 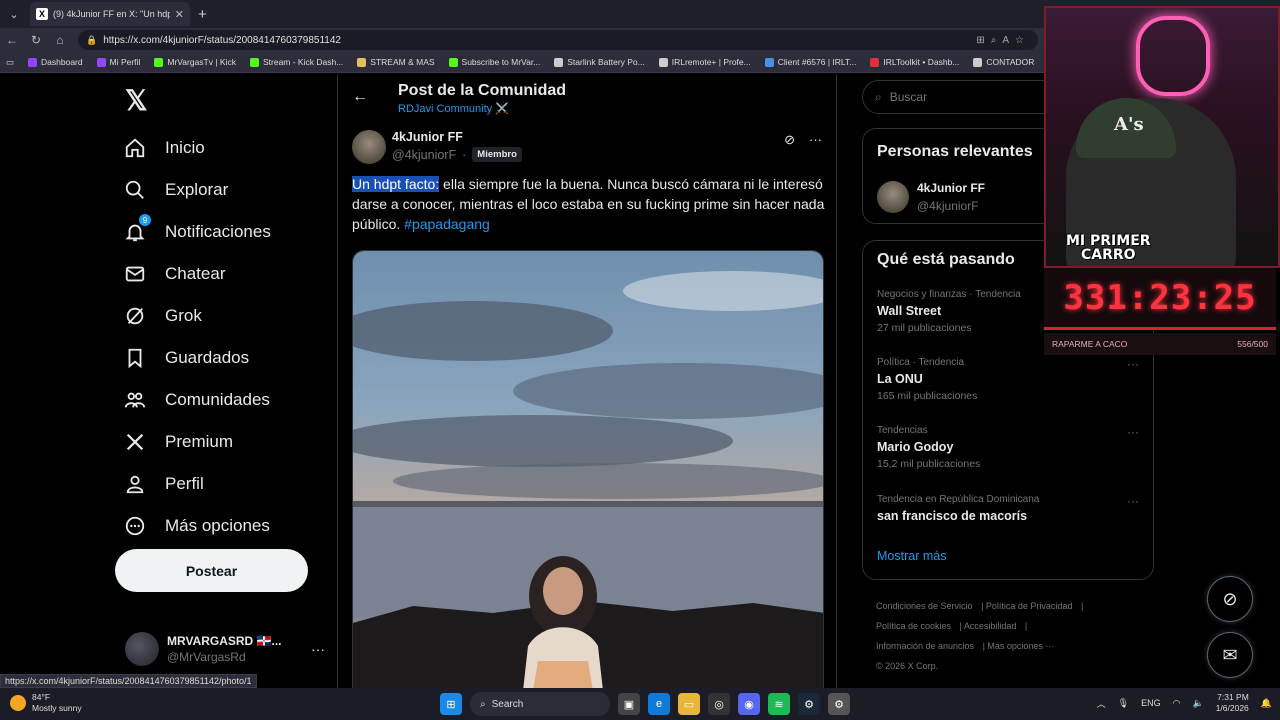 I want to click on bookmark-item: MrVargasTv | Kick, so click(x=195, y=62).